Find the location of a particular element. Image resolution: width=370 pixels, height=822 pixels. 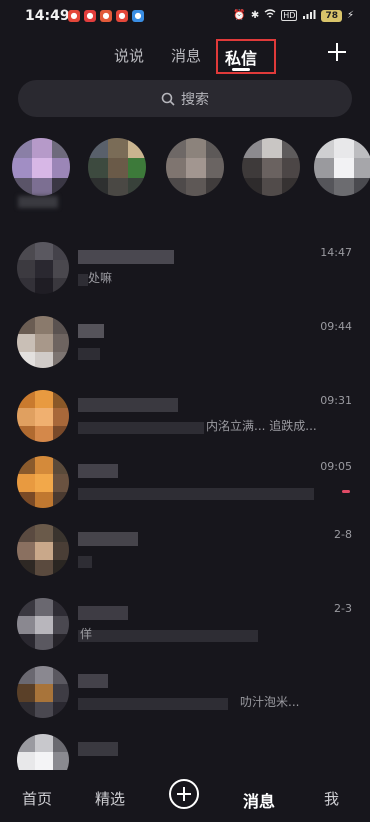

search-placeholder: 搜索 is located at coordinates (195, 99).